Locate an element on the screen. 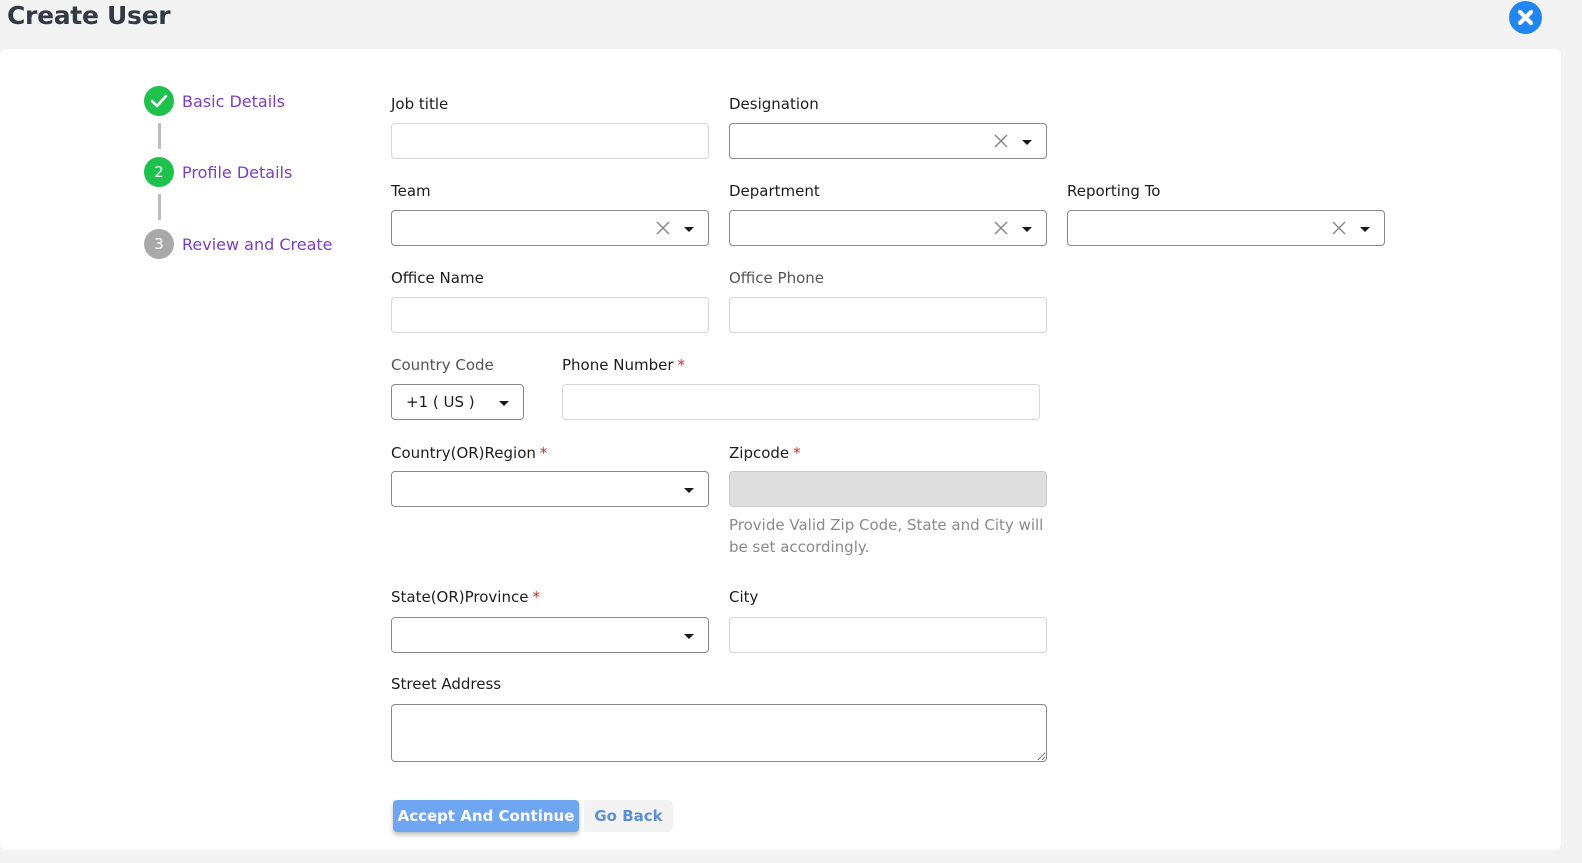 This screenshot has width=1582, height=863. country-region-label: Country(OR)Region * is located at coordinates (469, 453).